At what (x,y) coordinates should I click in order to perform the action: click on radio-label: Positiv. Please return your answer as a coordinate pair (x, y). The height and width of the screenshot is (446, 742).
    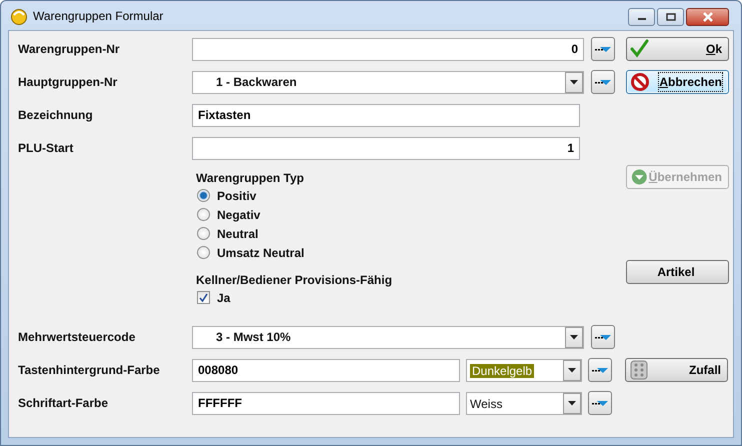
    Looking at the image, I should click on (236, 195).